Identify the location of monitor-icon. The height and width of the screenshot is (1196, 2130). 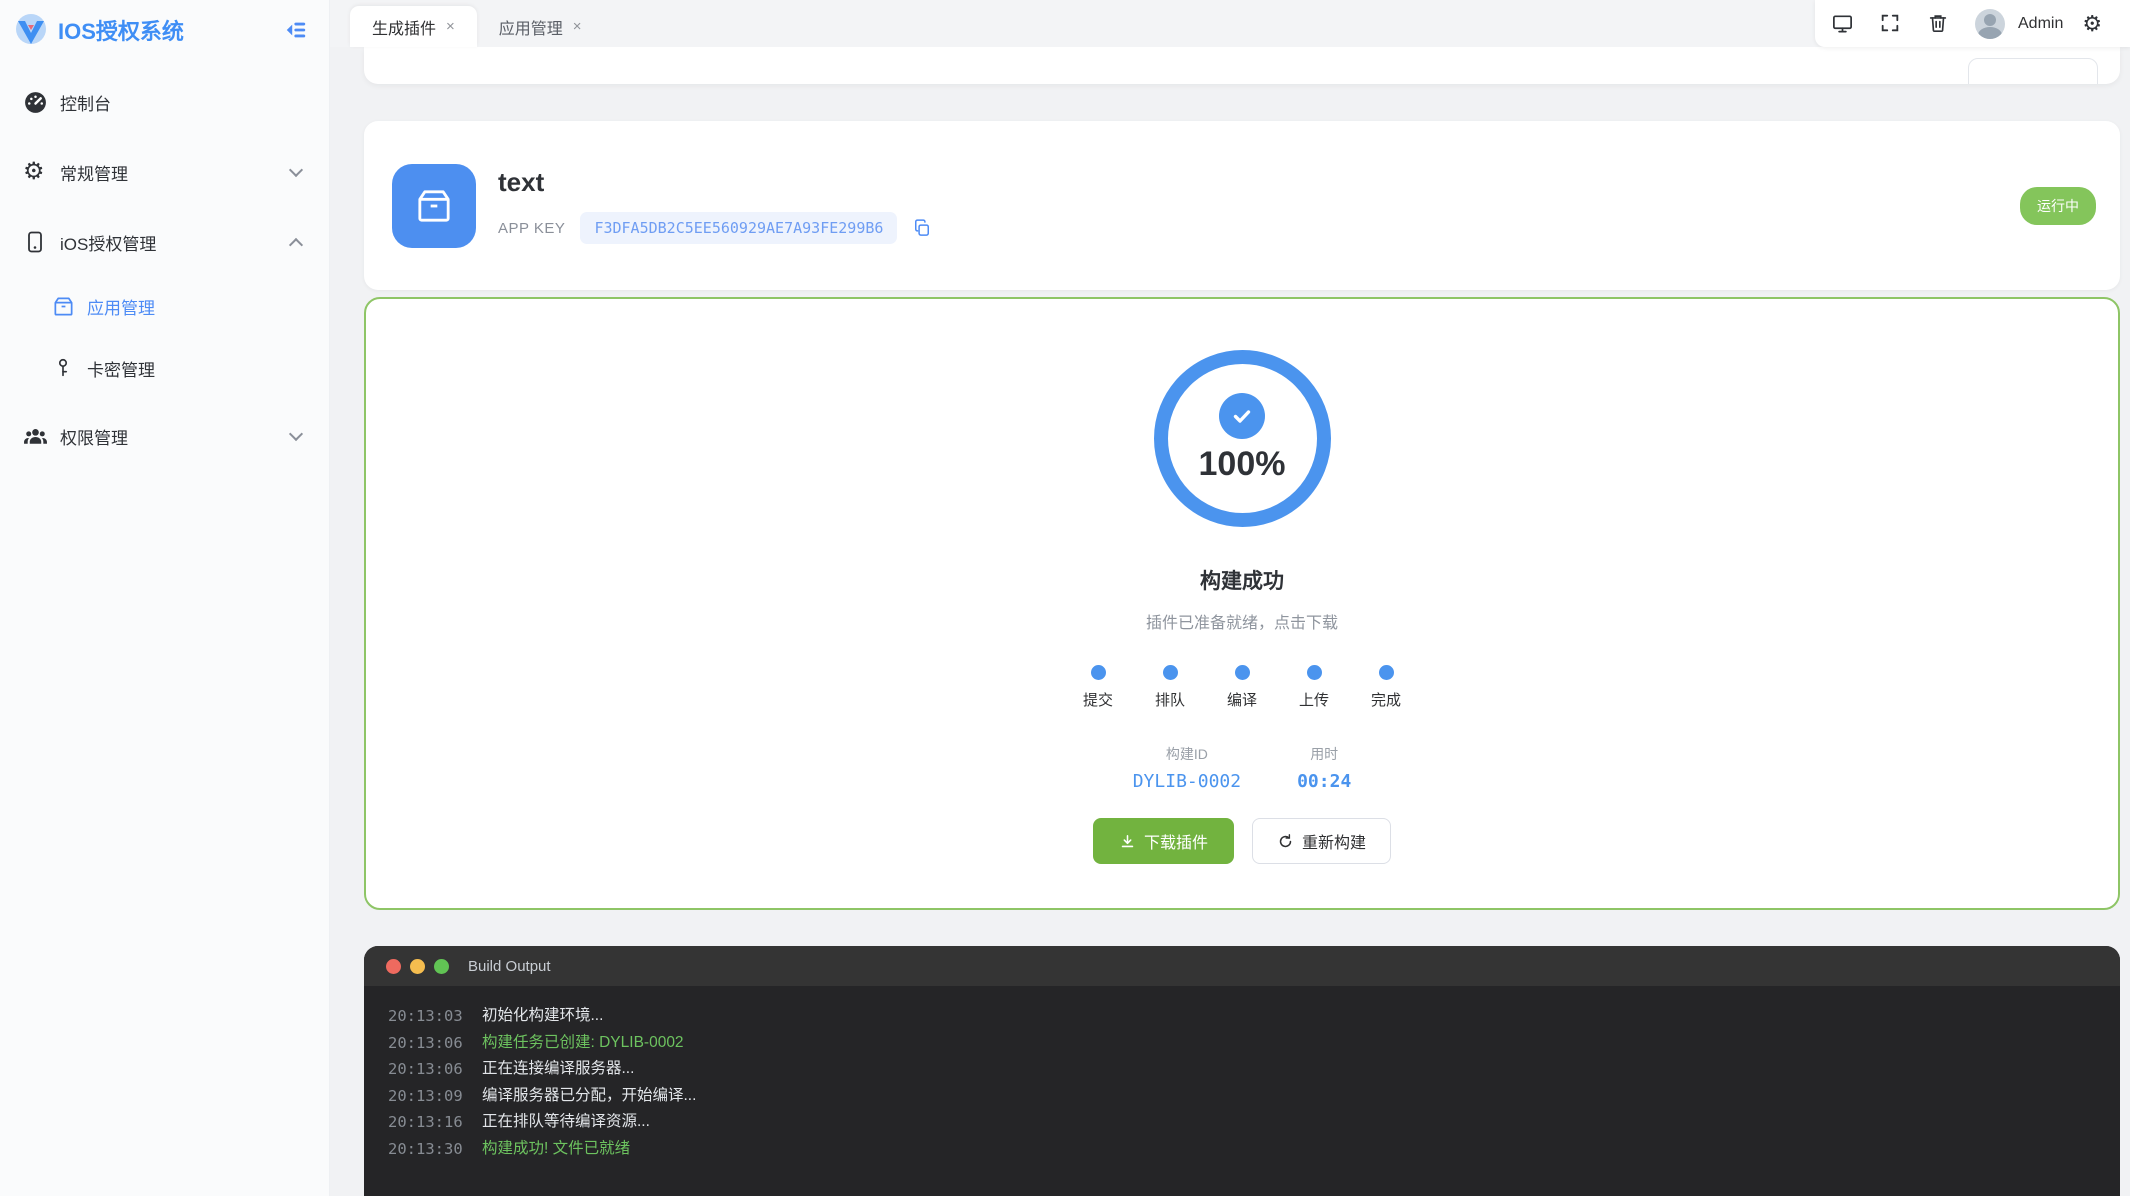
(1842, 23).